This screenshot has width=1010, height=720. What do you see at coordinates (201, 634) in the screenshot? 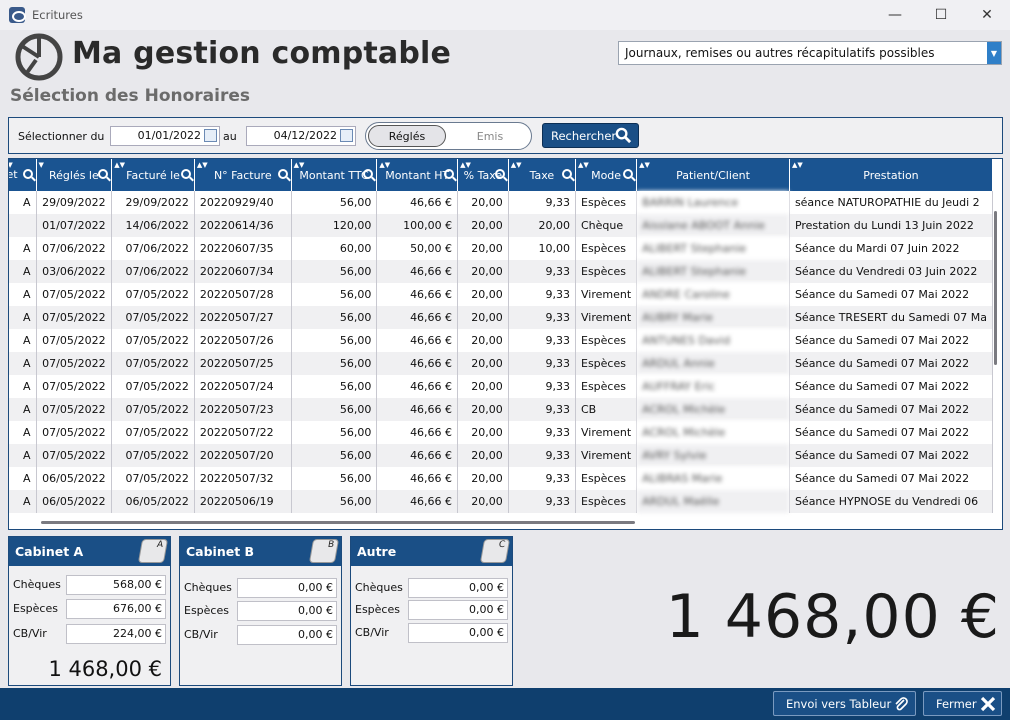
I see `cbvir-label: CB/Vir` at bounding box center [201, 634].